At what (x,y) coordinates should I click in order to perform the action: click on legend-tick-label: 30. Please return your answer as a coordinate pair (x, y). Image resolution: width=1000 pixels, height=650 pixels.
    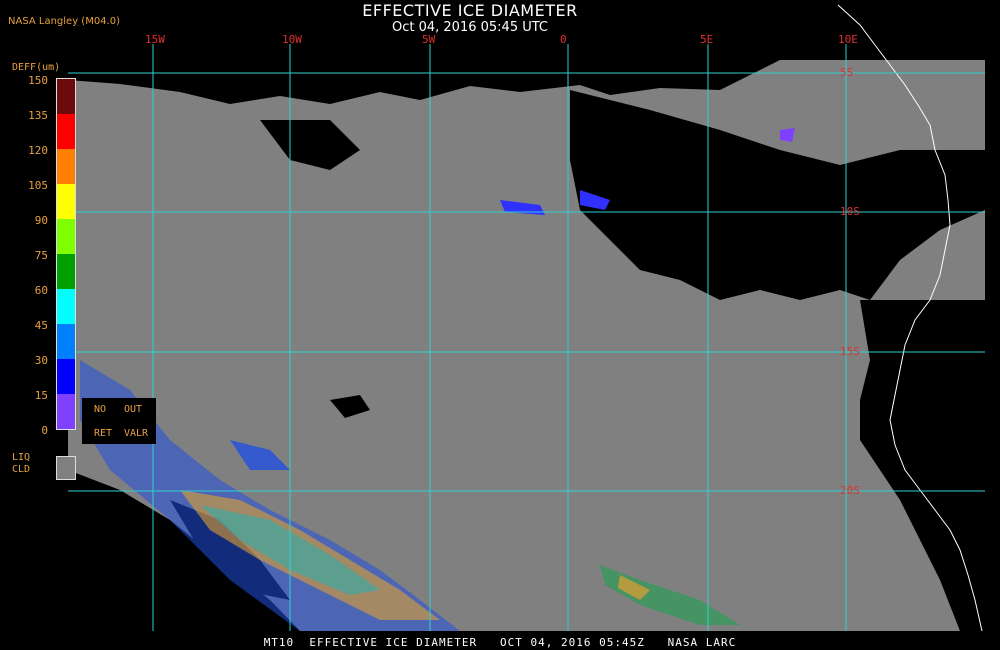
    Looking at the image, I should click on (41, 360).